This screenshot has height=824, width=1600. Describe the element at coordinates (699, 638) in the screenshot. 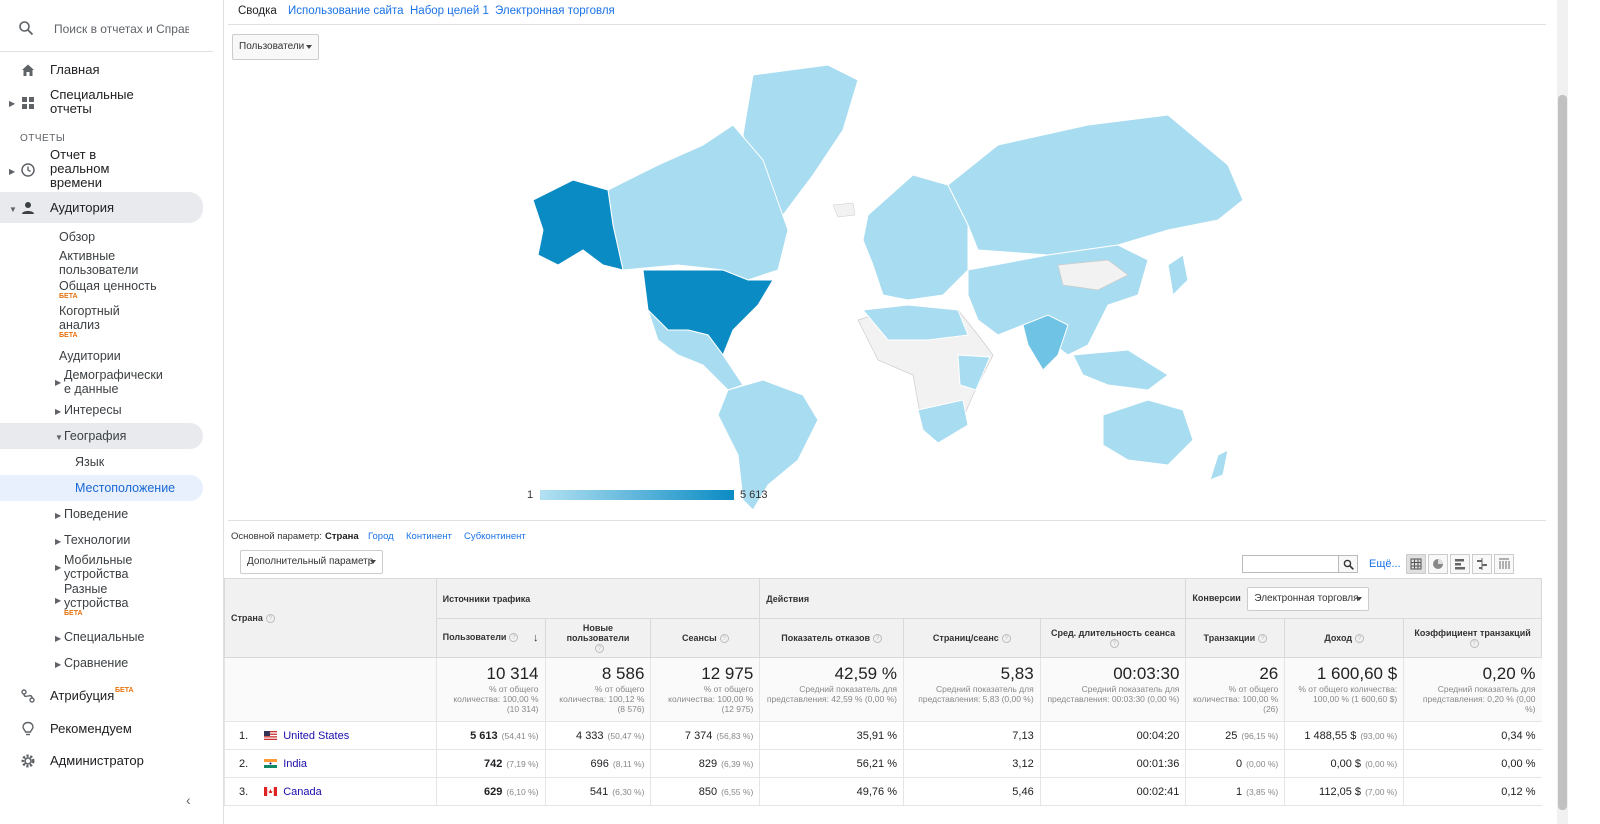

I see `sessions-header-label: Сеансы` at that location.